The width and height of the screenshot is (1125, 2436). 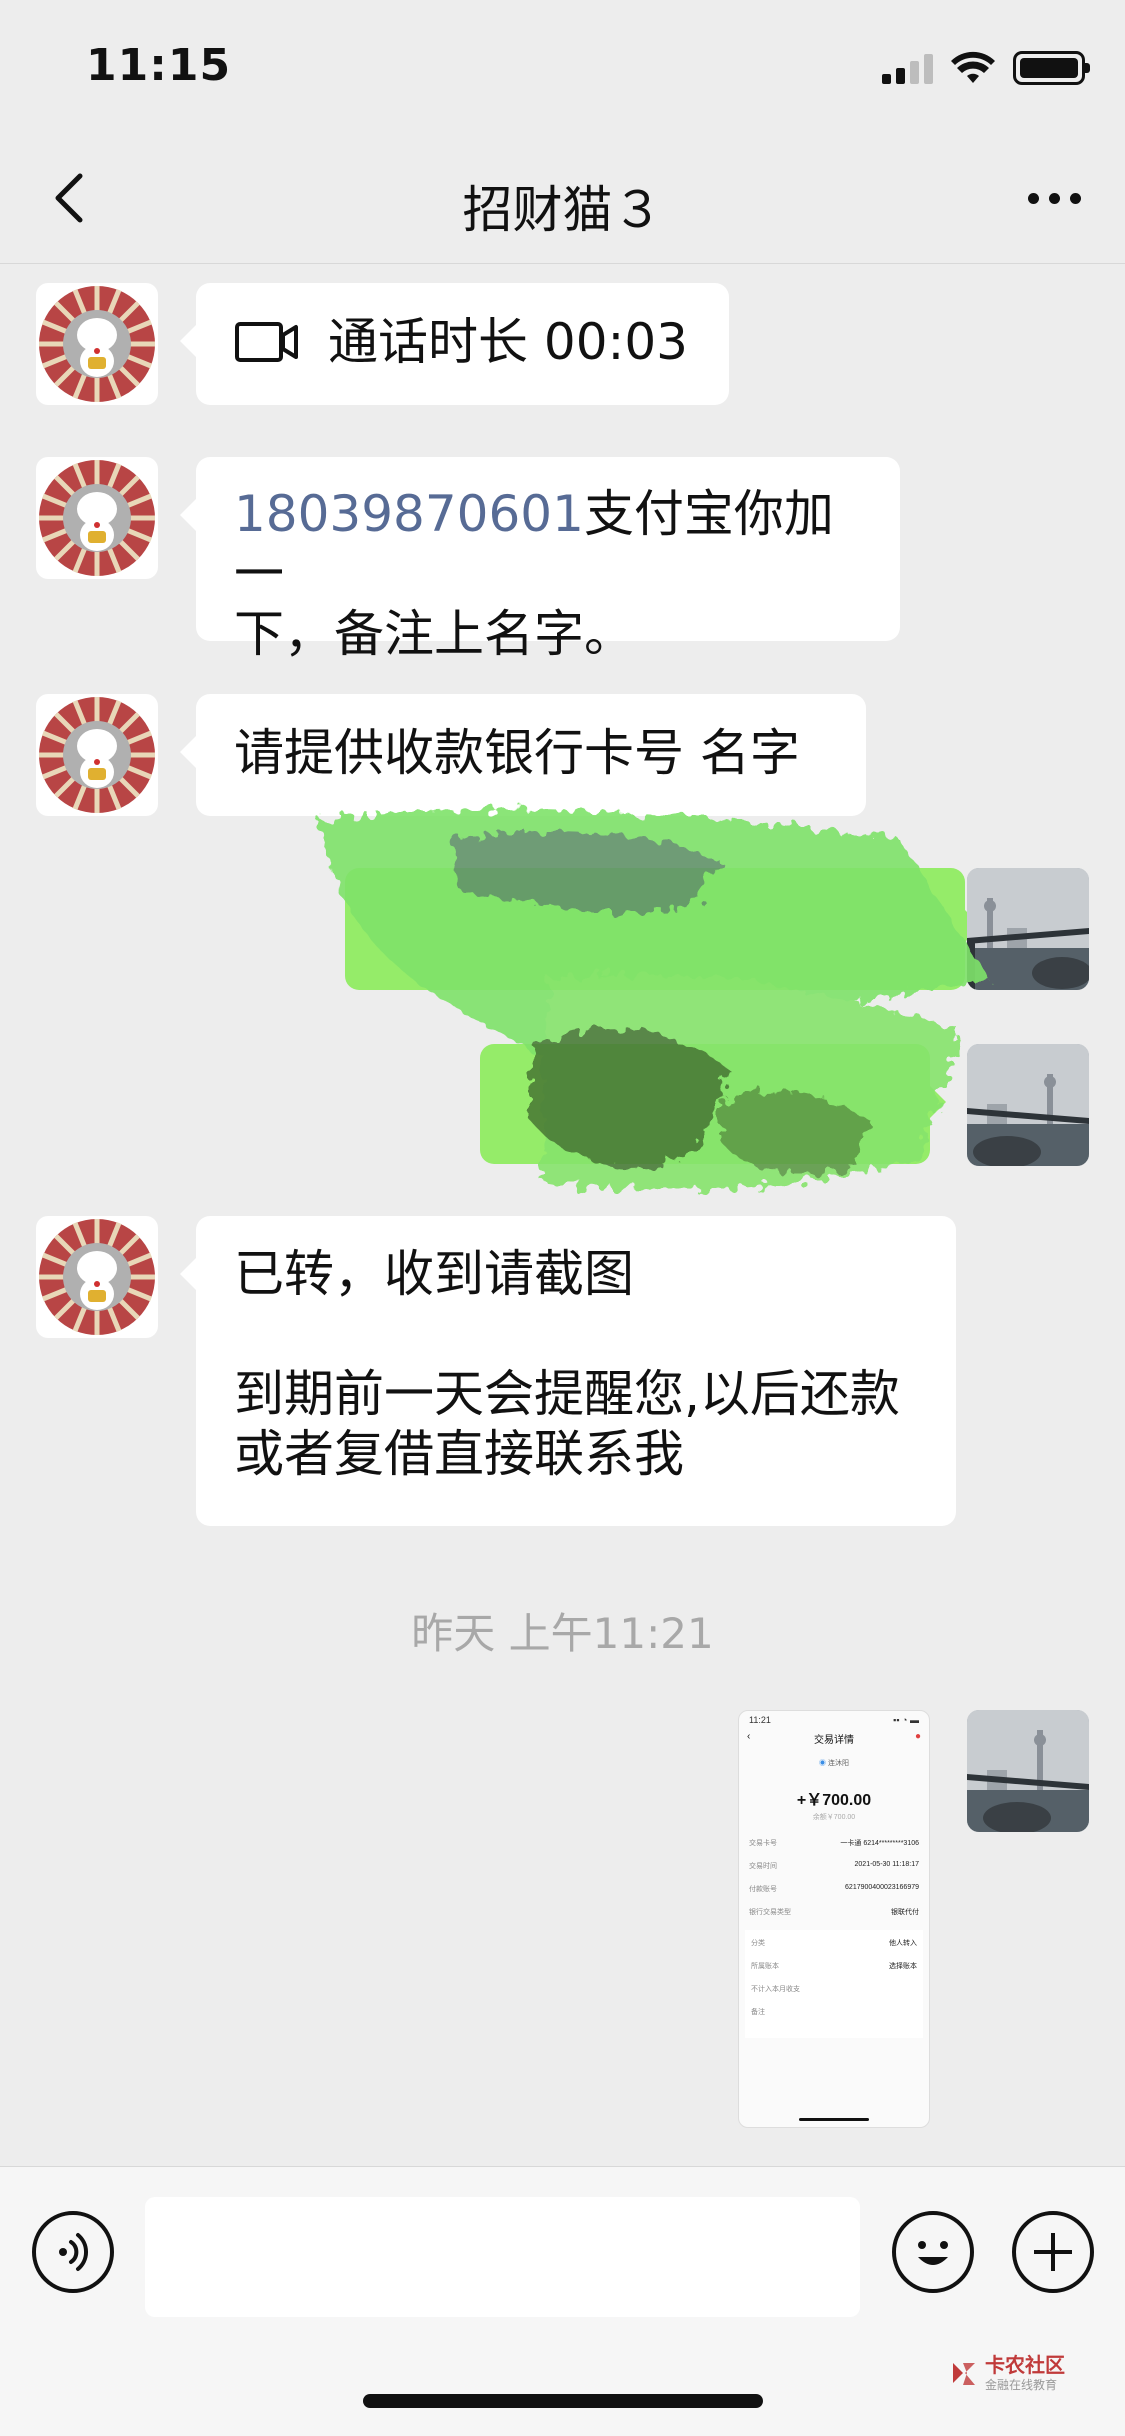 What do you see at coordinates (834, 1943) in the screenshot?
I see `image-row: 分类 他人转入` at bounding box center [834, 1943].